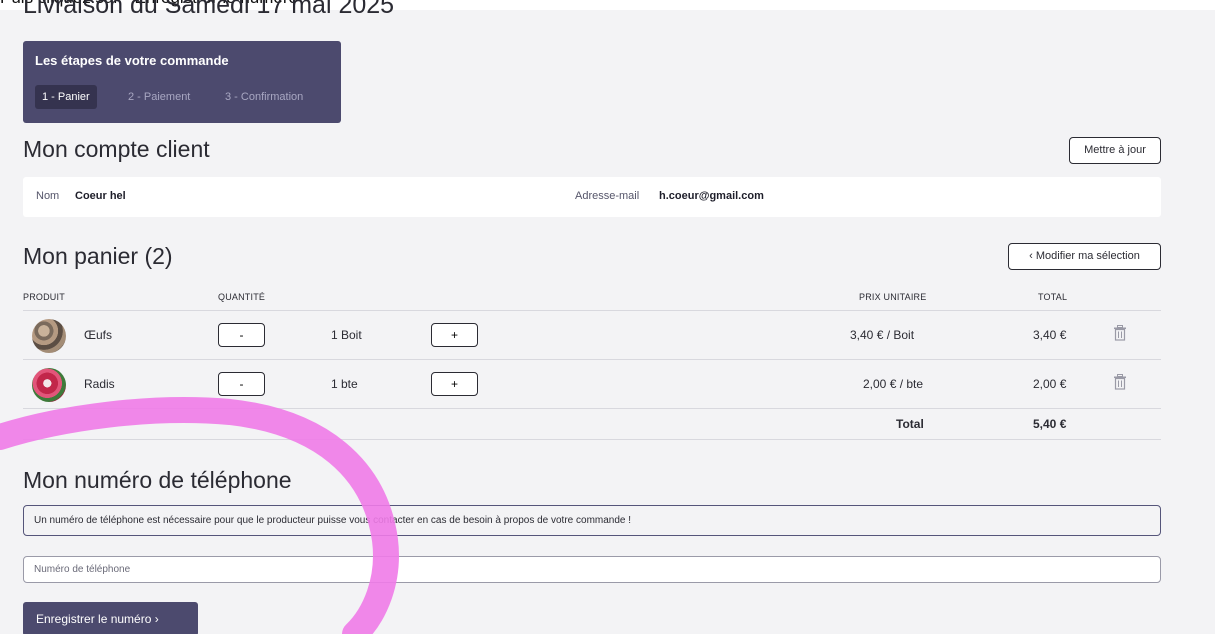 The width and height of the screenshot is (1215, 634). Describe the element at coordinates (110, 618) in the screenshot. I see `save-phone-button: Enregistrer le numéro ›` at that location.